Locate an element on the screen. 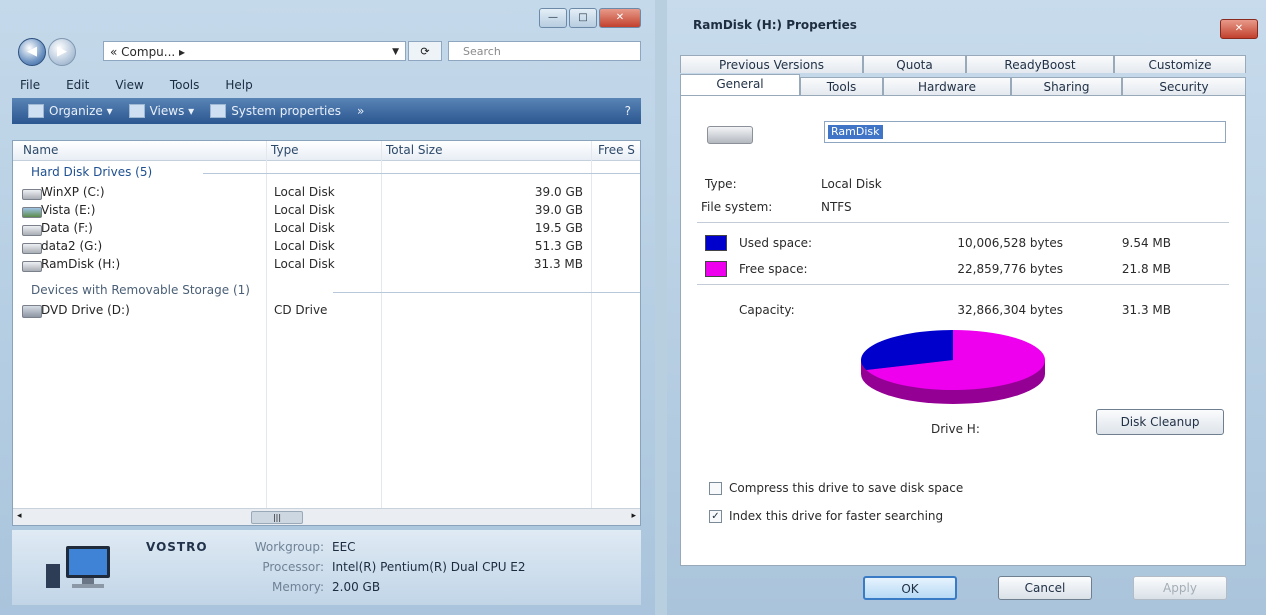 This screenshot has width=1266, height=615. scroll-left-icon: ◂ is located at coordinates (19, 516).